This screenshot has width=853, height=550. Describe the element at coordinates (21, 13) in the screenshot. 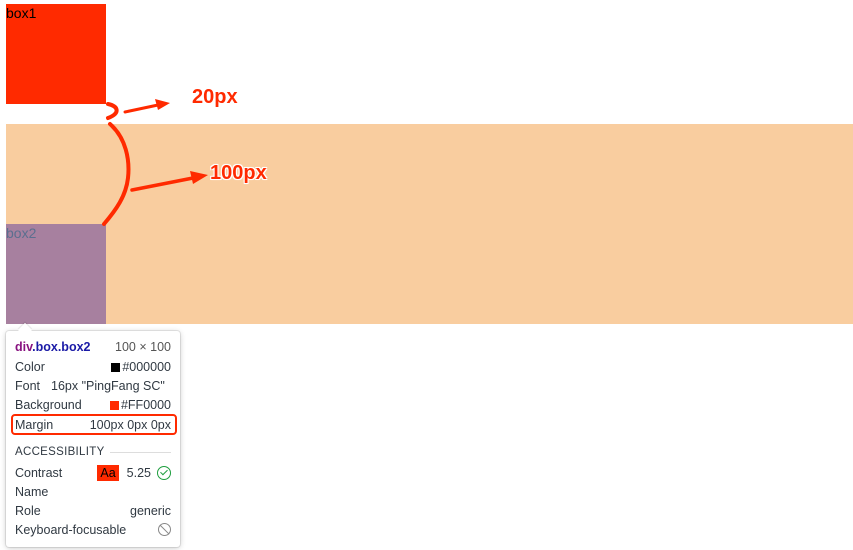

I see `box1-label: box1` at that location.